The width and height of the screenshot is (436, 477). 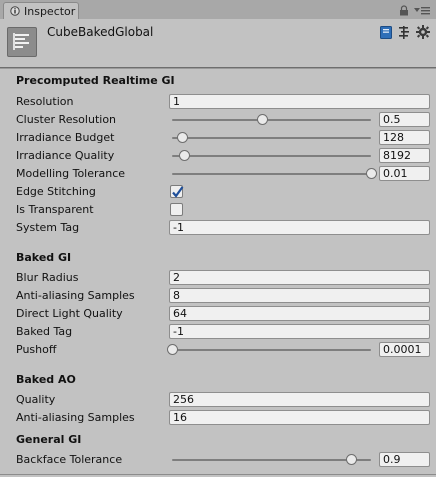 I want to click on backface-tolerance-label: Backface Tolerance, so click(x=69, y=459).